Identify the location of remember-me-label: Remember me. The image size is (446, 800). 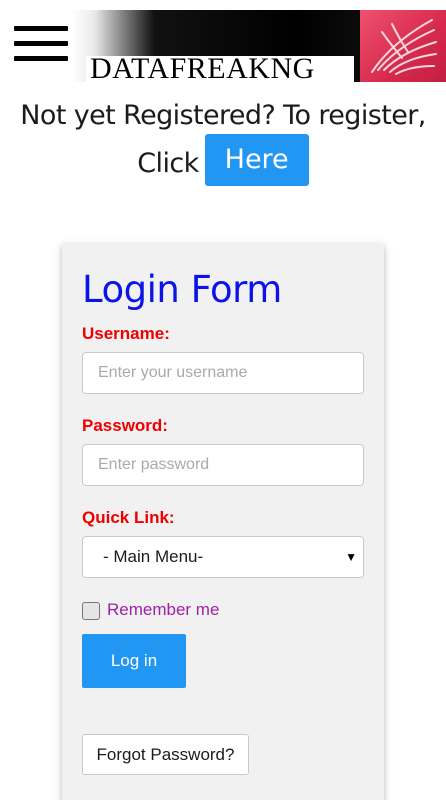
(163, 610).